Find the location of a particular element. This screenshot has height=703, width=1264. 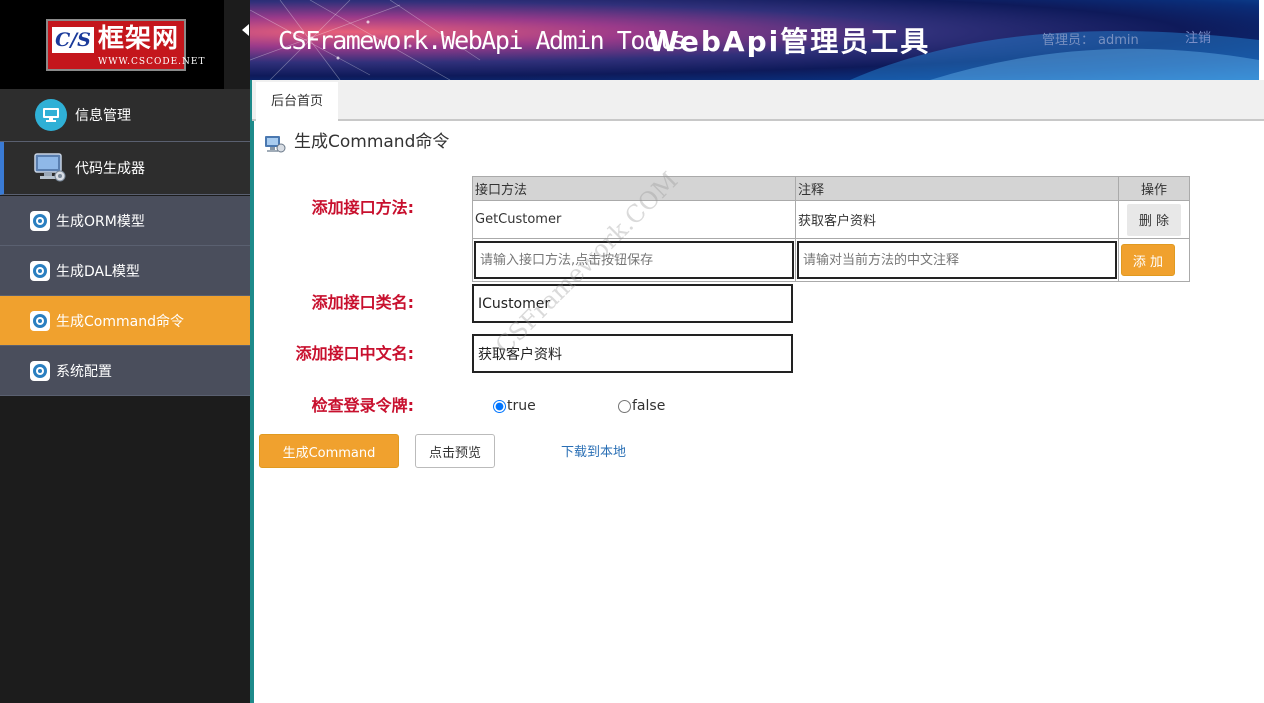

logo-url: WWW.CSCODE.NET is located at coordinates (152, 62).